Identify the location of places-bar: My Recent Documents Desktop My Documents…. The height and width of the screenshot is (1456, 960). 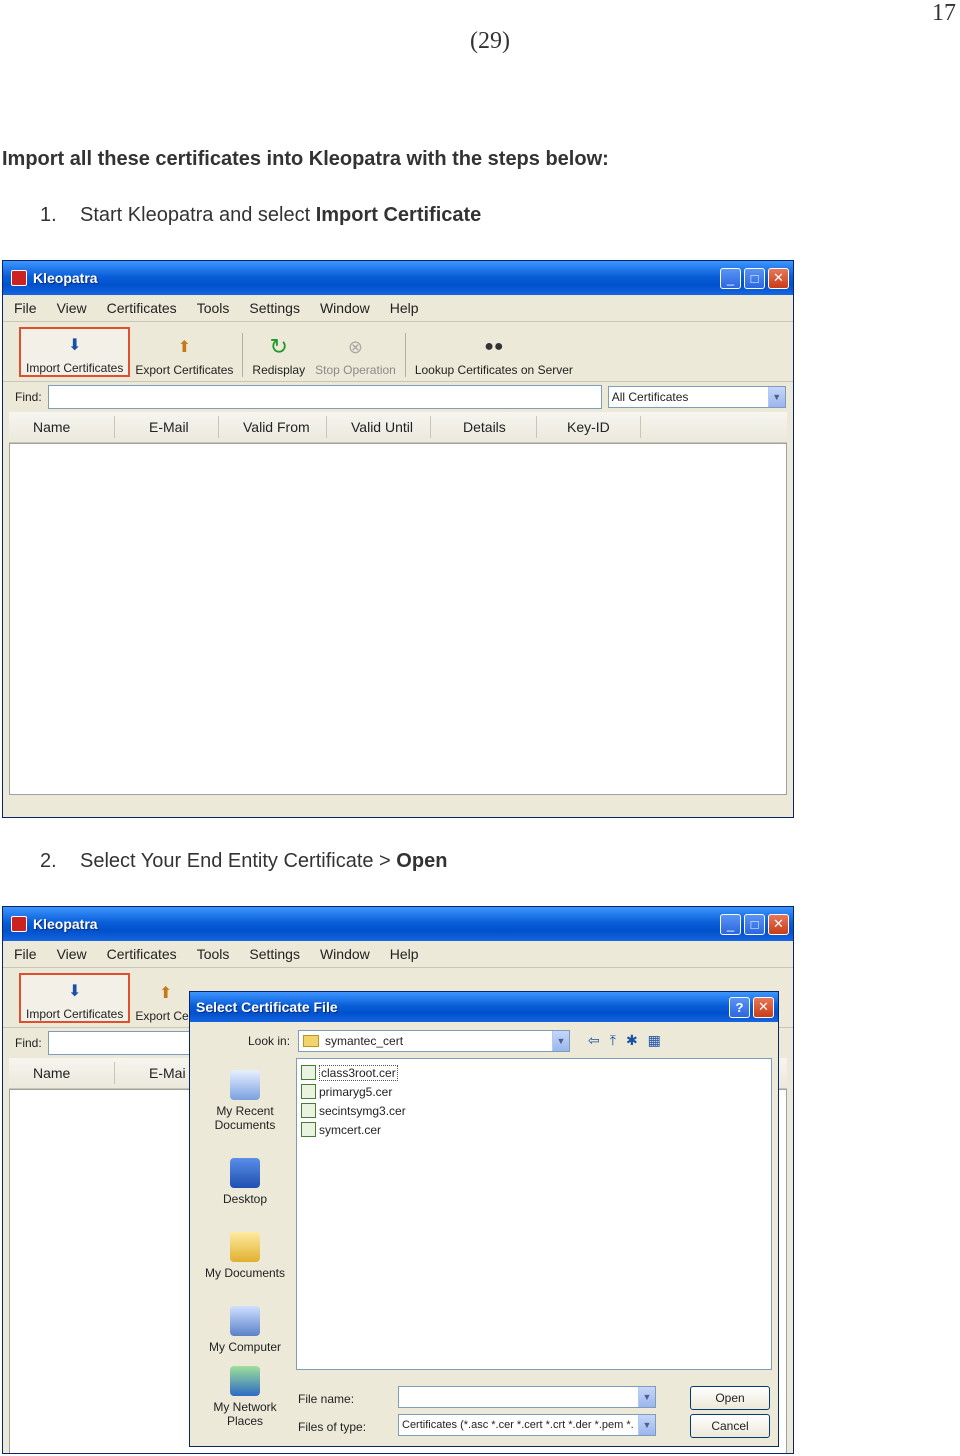
(245, 1243).